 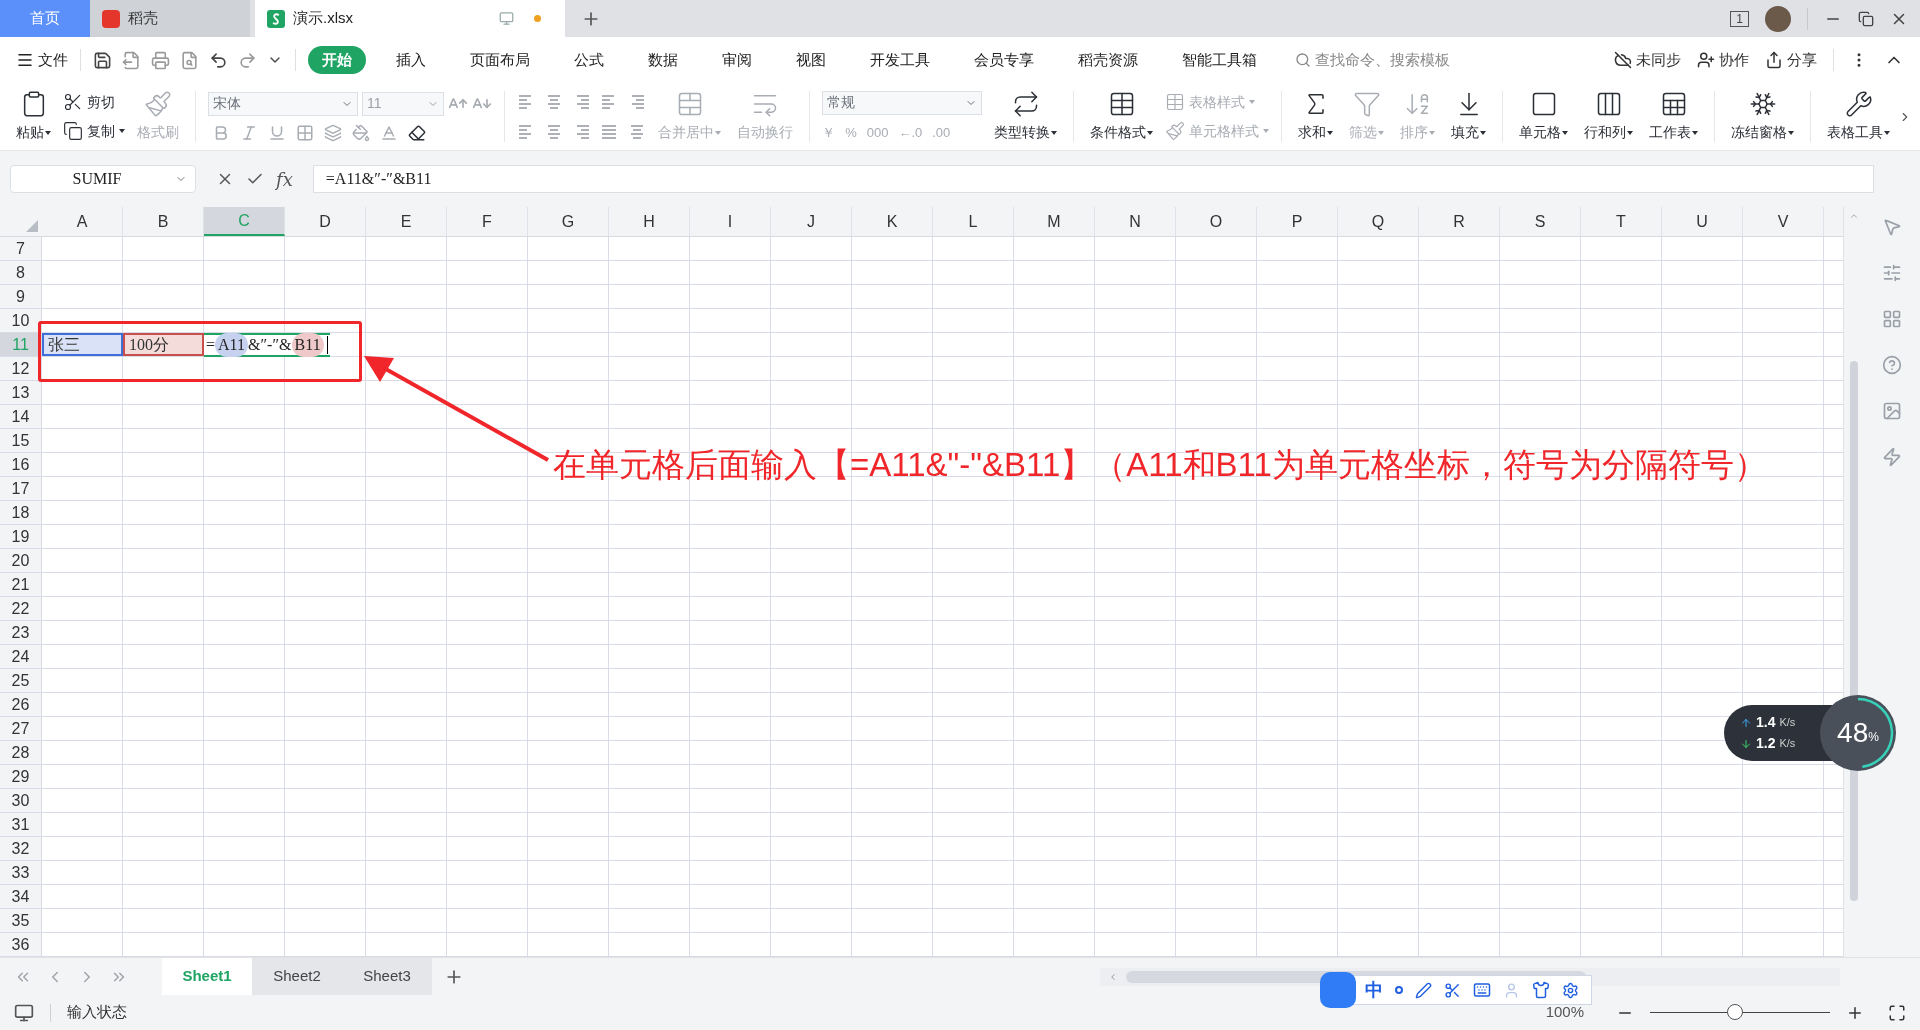 What do you see at coordinates (730, 221) in the screenshot?
I see `column-header: I` at bounding box center [730, 221].